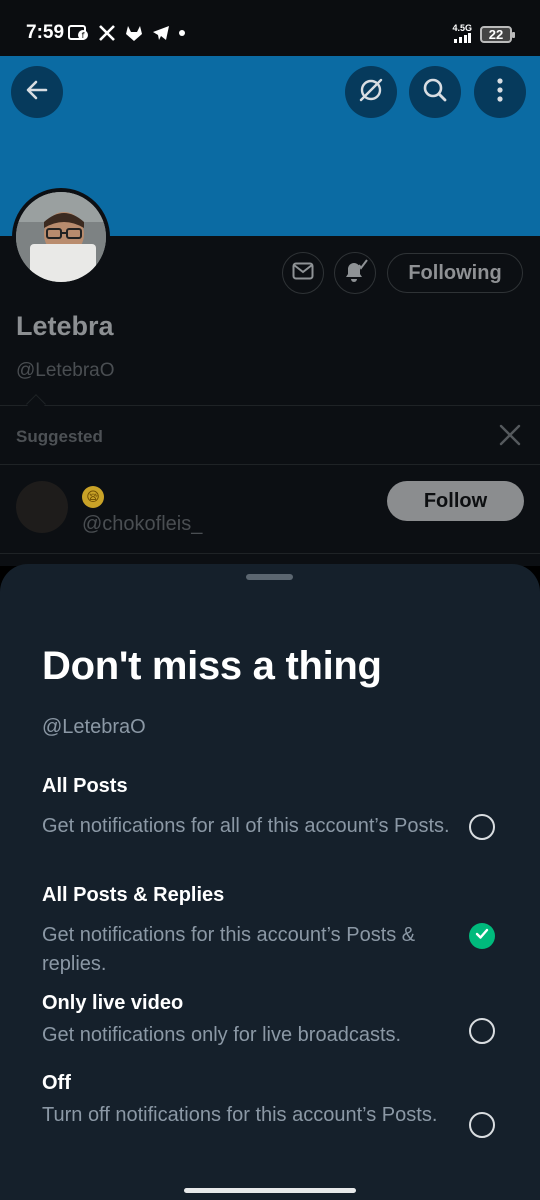 The width and height of the screenshot is (540, 1200). Describe the element at coordinates (182, 33) in the screenshot. I see `dot-icon` at that location.